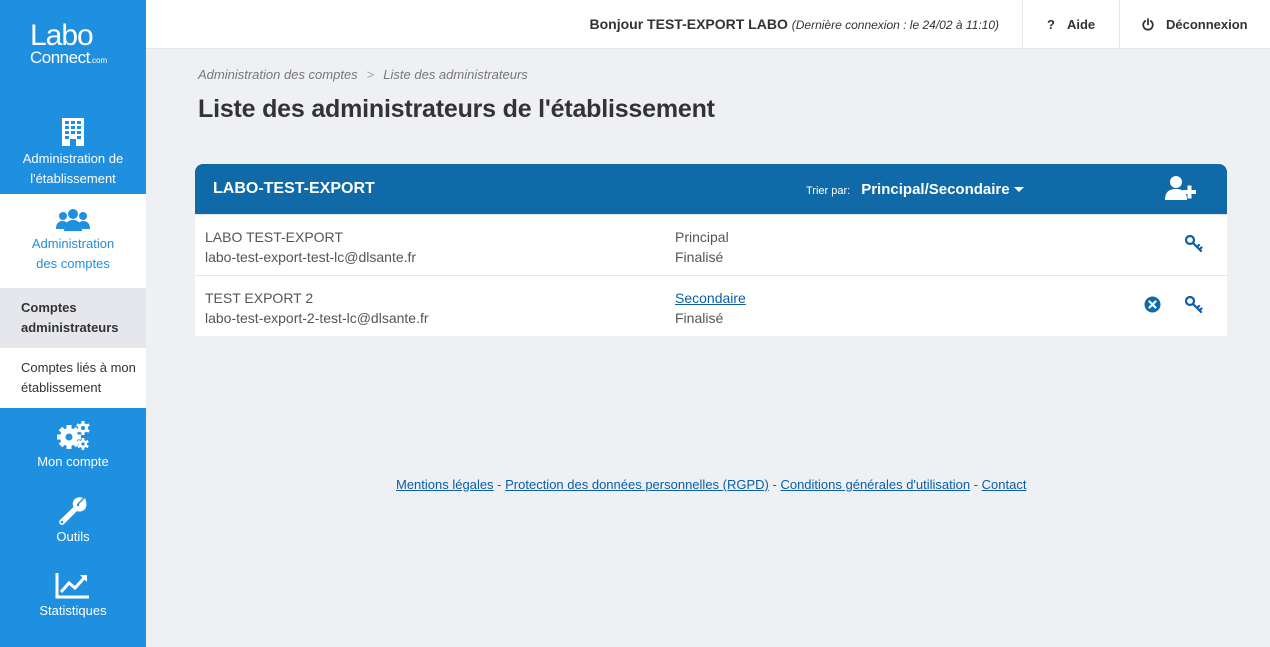 This screenshot has height=647, width=1270. I want to click on wrench-icon, so click(73, 510).